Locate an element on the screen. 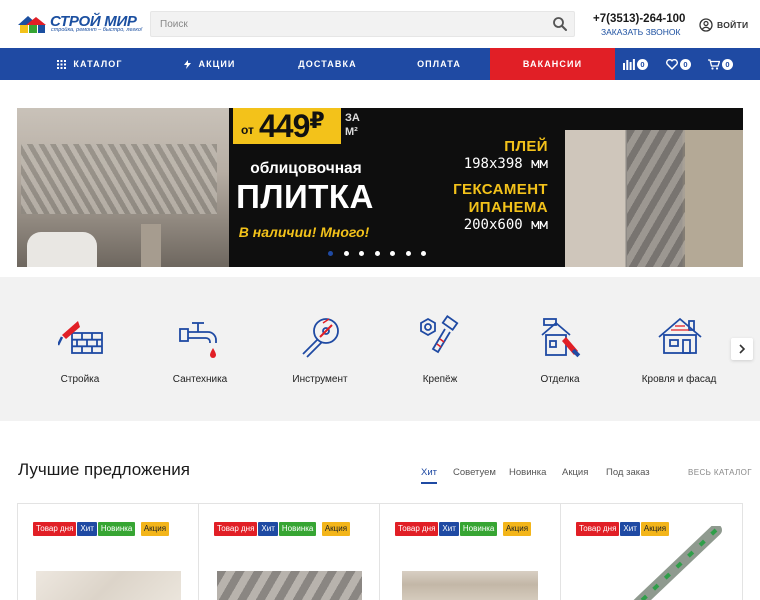  nav-delivery: ДОСТАВКА is located at coordinates (327, 64).